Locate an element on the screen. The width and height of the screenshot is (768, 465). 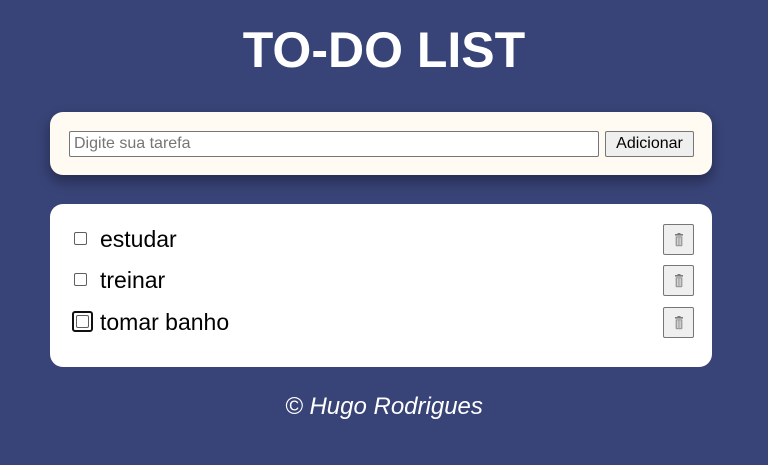
add-task-form: Adicionar is located at coordinates (381, 143).